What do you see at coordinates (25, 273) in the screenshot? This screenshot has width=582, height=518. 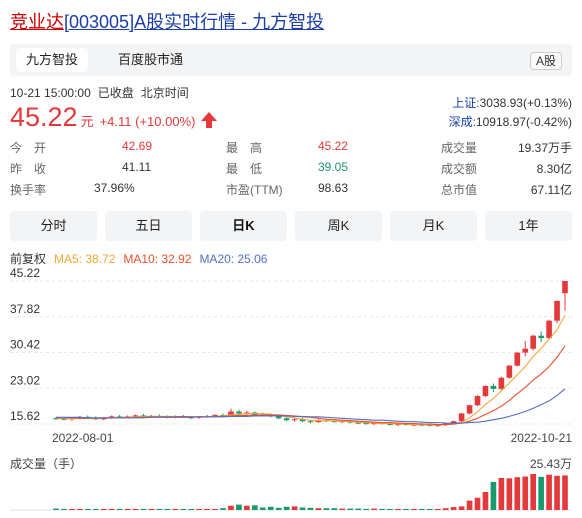 I see `y-tick-label: 45.22` at bounding box center [25, 273].